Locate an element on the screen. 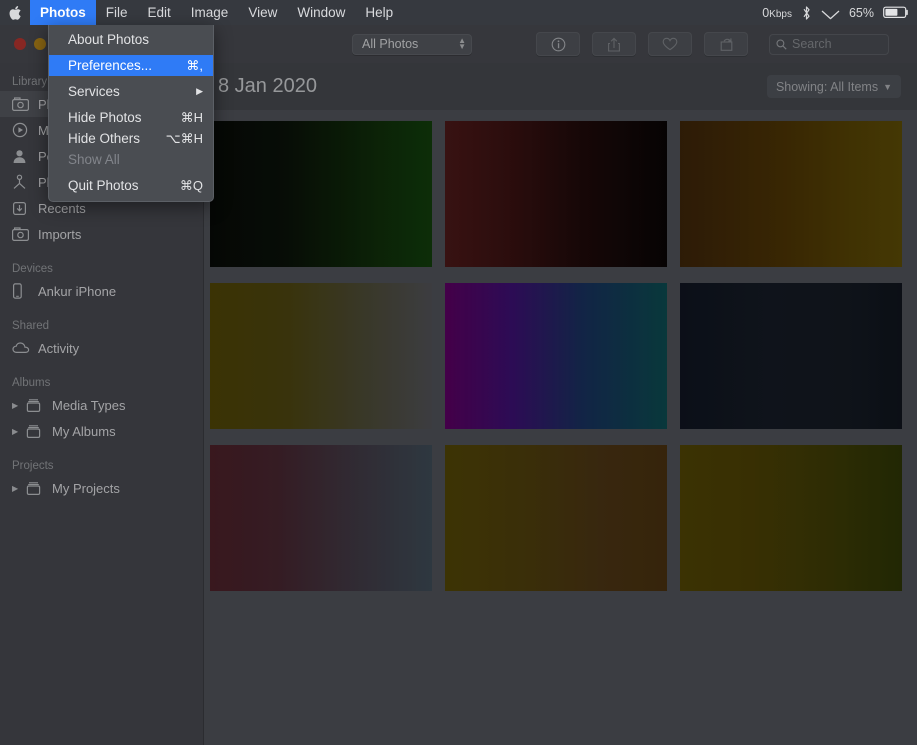 The image size is (917, 745). sidebar-item-my-albums: ▶ My Albums is located at coordinates (101, 431).